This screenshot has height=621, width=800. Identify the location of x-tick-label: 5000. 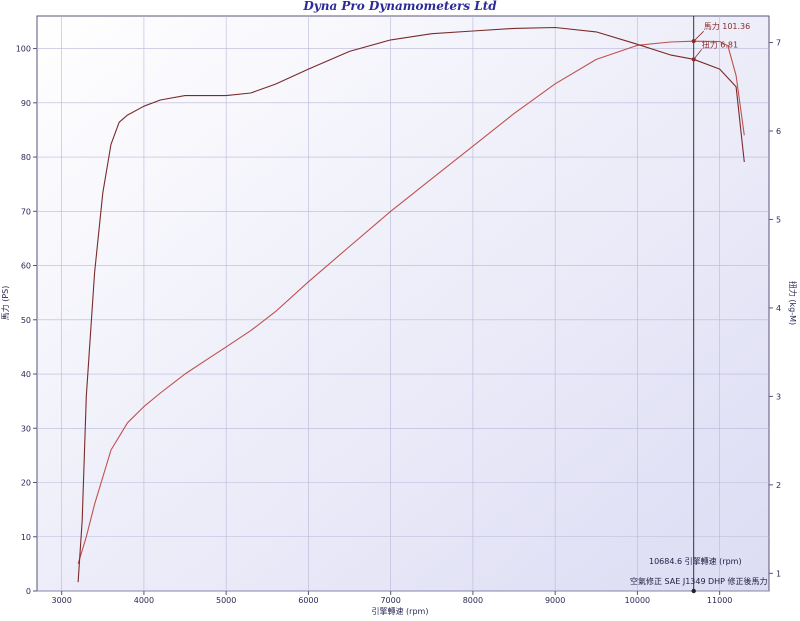
(226, 600).